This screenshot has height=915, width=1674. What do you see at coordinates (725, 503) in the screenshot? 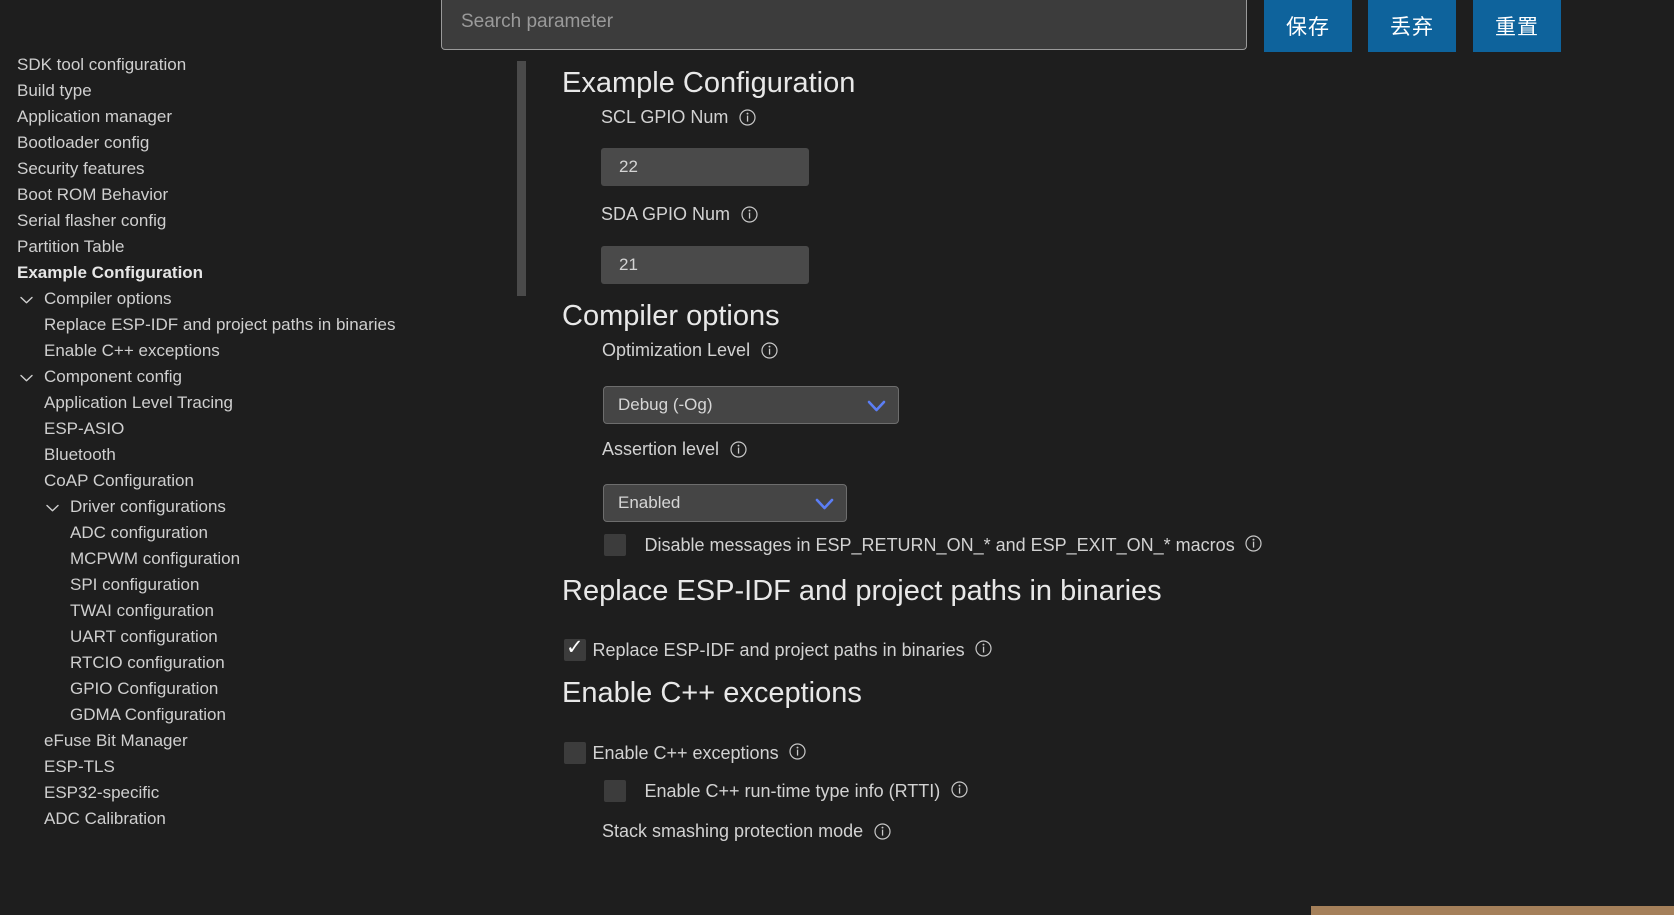
I see `assertion-level-select: Enabled` at bounding box center [725, 503].